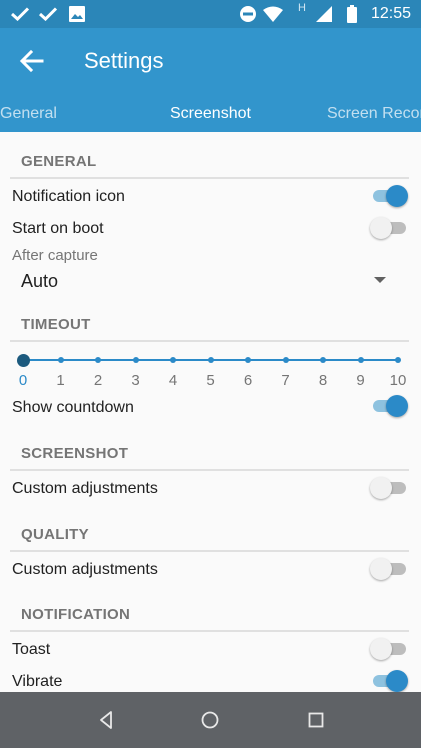 The width and height of the screenshot is (421, 748). Describe the element at coordinates (248, 380) in the screenshot. I see `slider-tick-label: 6` at that location.